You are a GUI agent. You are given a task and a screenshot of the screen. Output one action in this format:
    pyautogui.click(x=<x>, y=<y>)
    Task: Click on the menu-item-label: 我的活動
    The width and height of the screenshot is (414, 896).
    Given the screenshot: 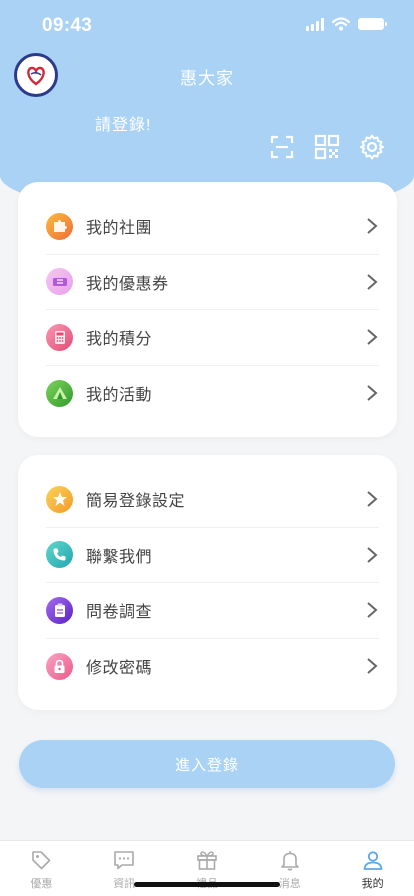 What is the action you would take?
    pyautogui.click(x=119, y=396)
    